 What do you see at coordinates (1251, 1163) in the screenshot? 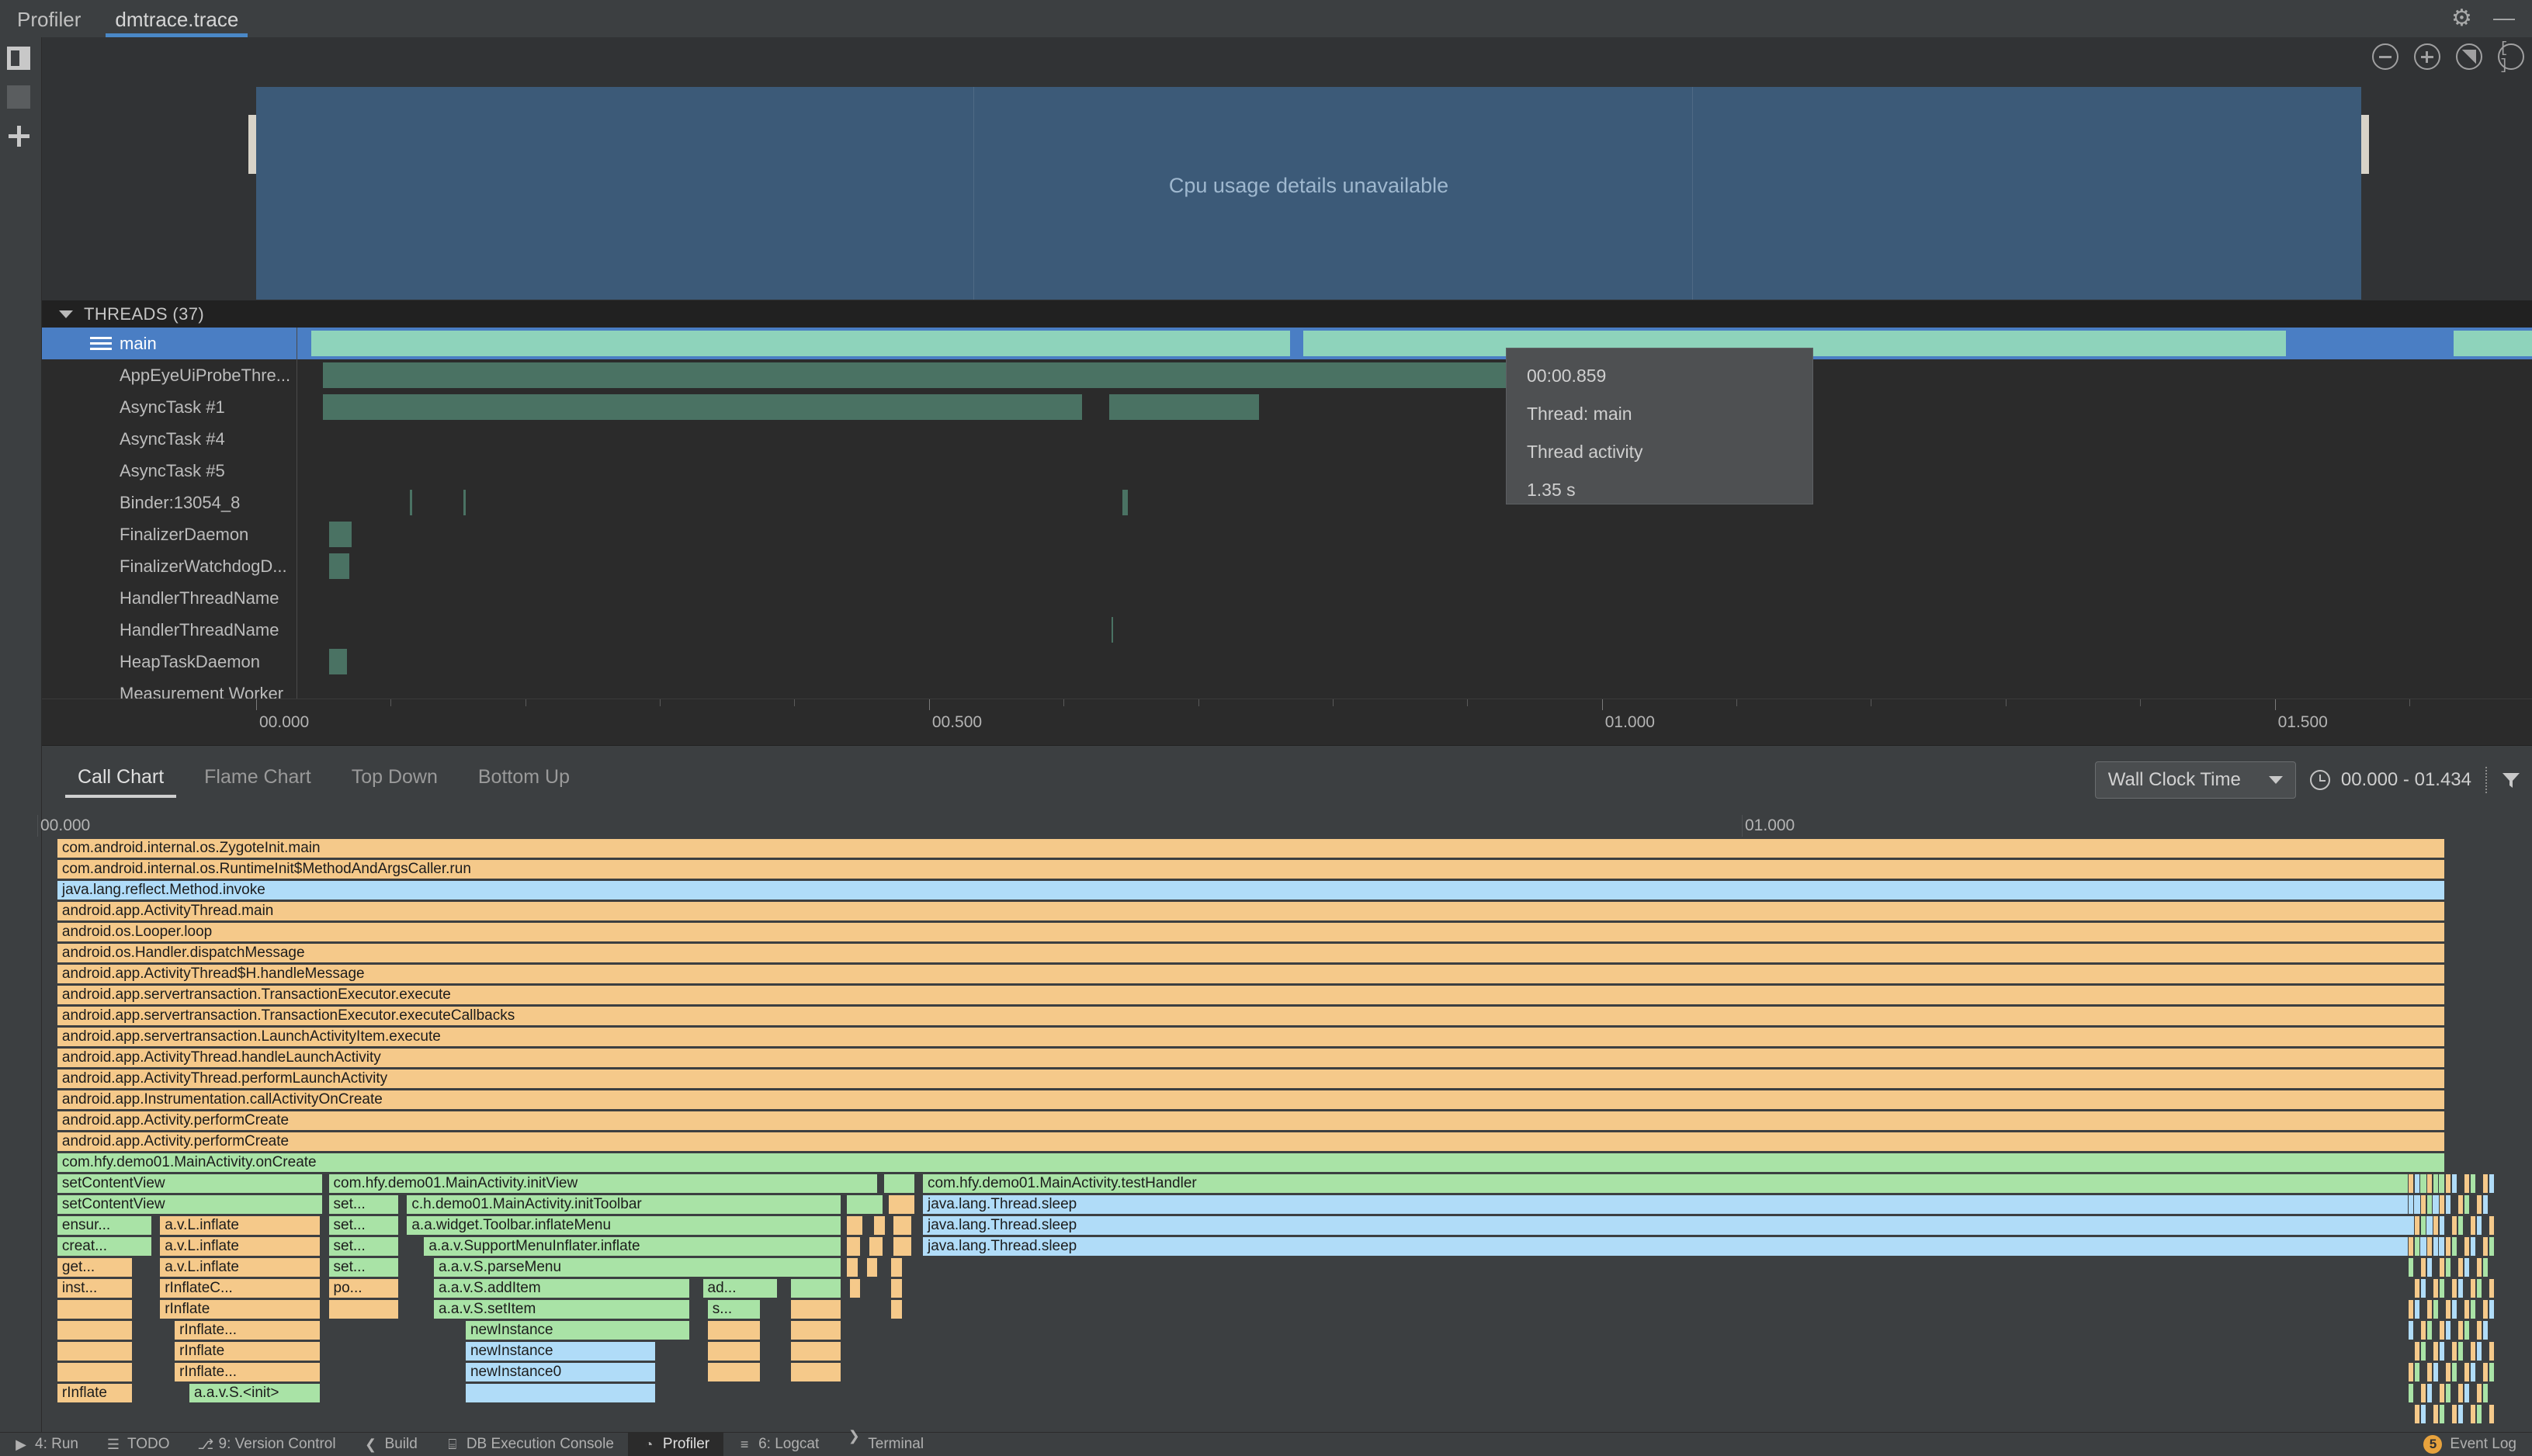
I see `call-chart-frame: com.hfy.demo01.MainActivity.onCreate` at bounding box center [1251, 1163].